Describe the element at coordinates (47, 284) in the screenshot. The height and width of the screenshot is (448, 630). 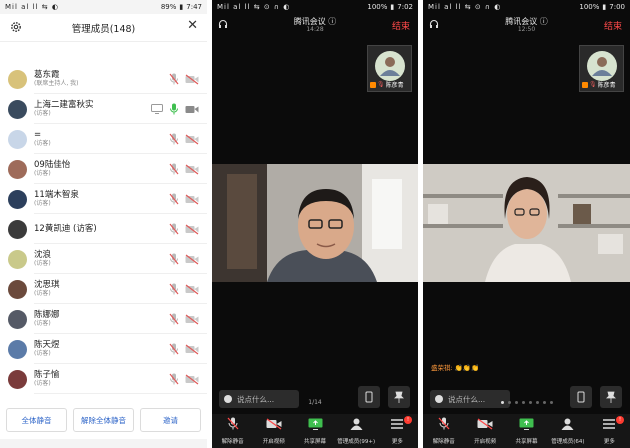
I see `member-name: 沈思琪` at that location.